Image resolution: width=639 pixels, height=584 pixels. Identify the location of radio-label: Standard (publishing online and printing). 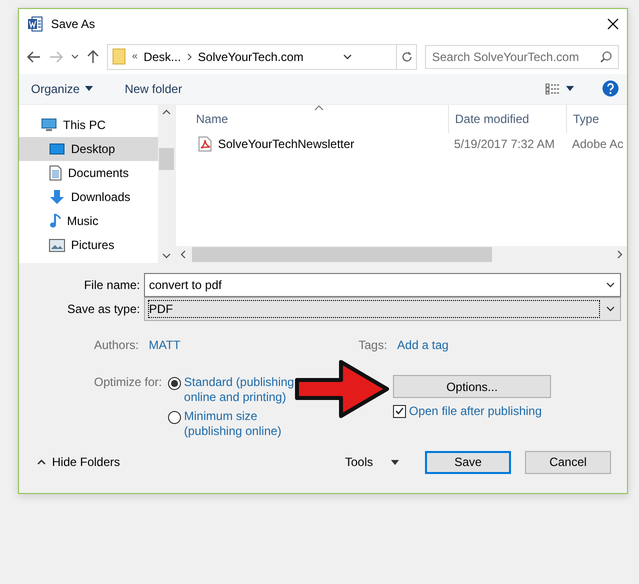
(240, 390).